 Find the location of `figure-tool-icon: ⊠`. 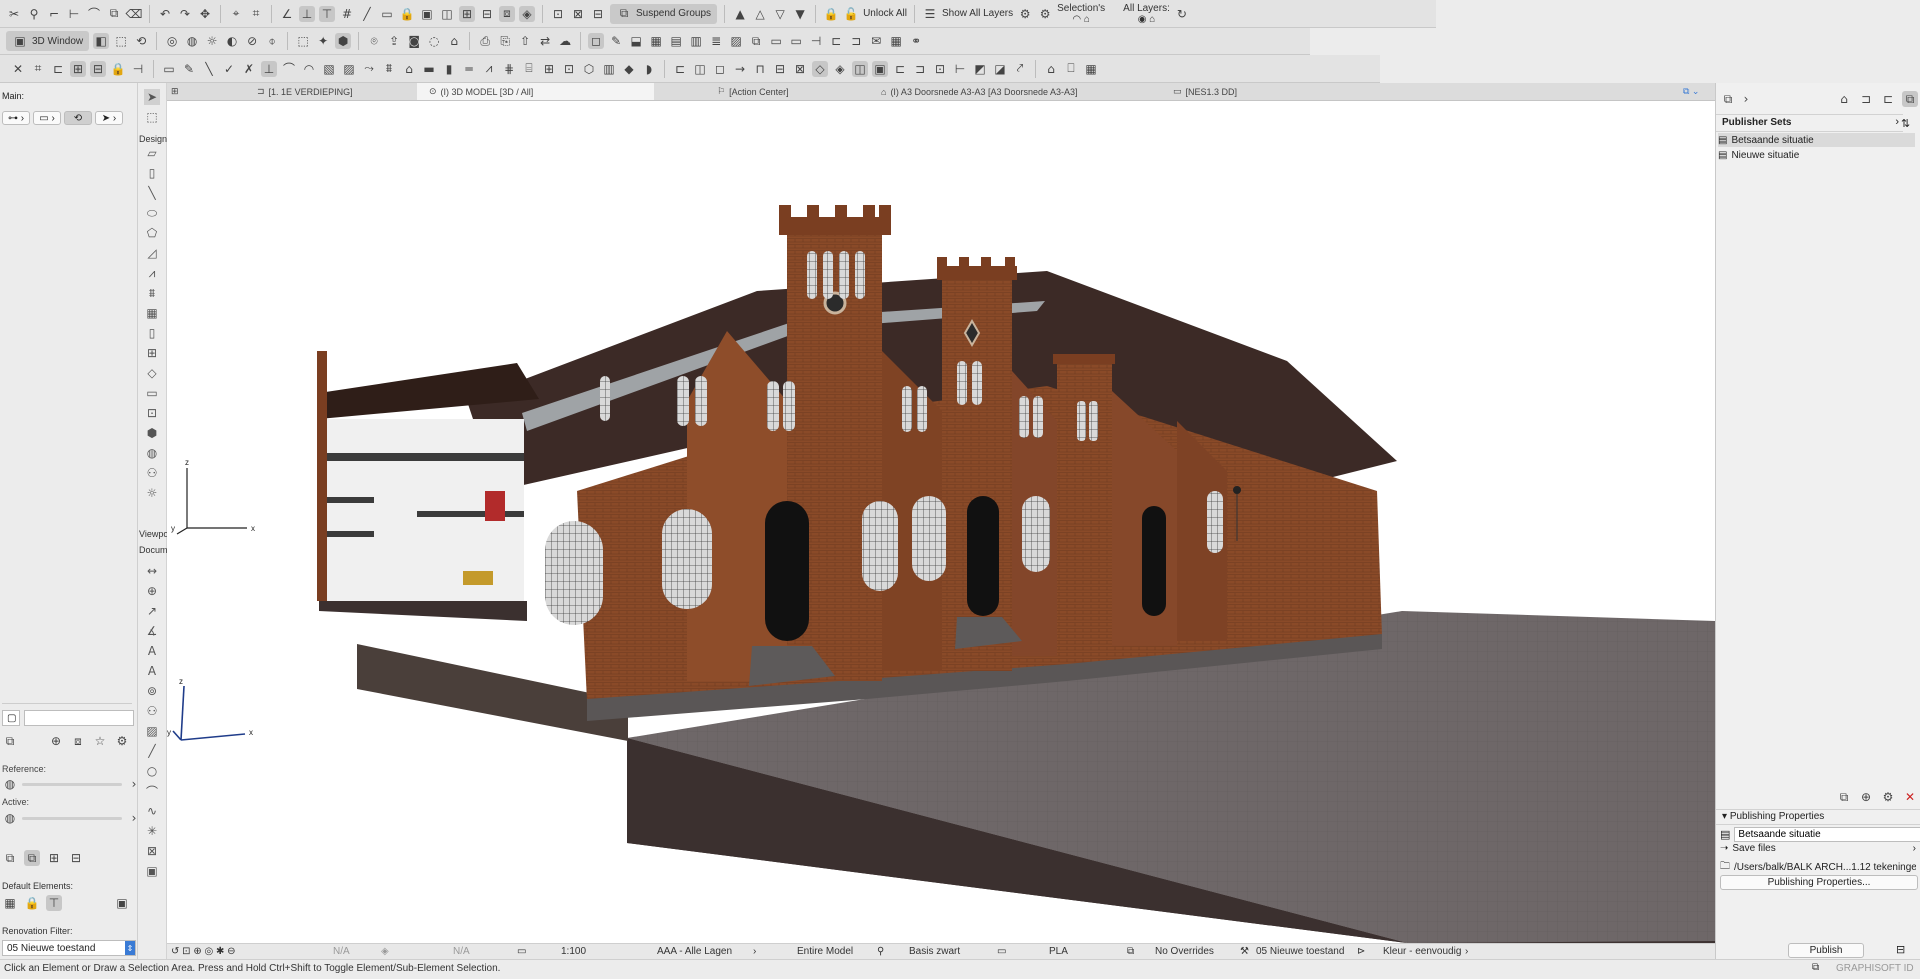

figure-tool-icon: ⊠ is located at coordinates (152, 851).